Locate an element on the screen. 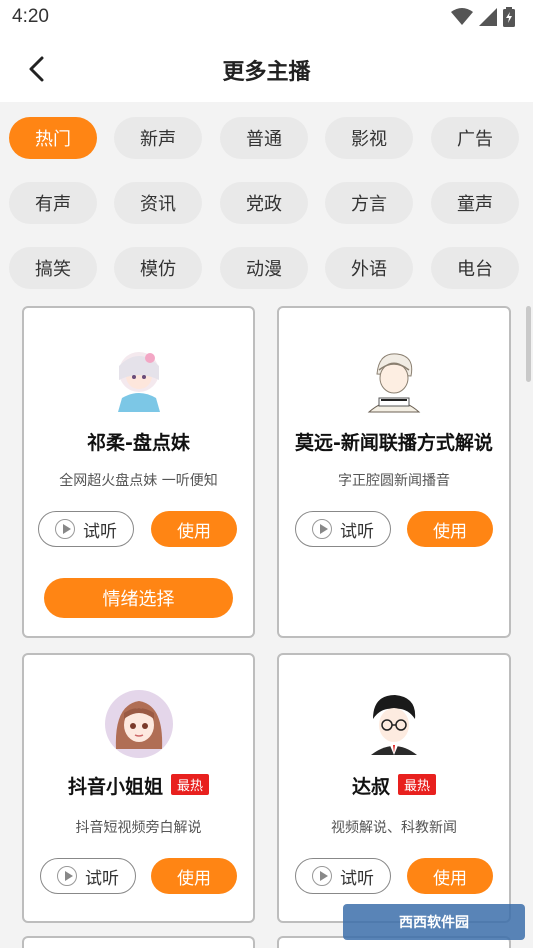 Image resolution: width=533 pixels, height=948 pixels. chip-normal: 普通 is located at coordinates (264, 138).